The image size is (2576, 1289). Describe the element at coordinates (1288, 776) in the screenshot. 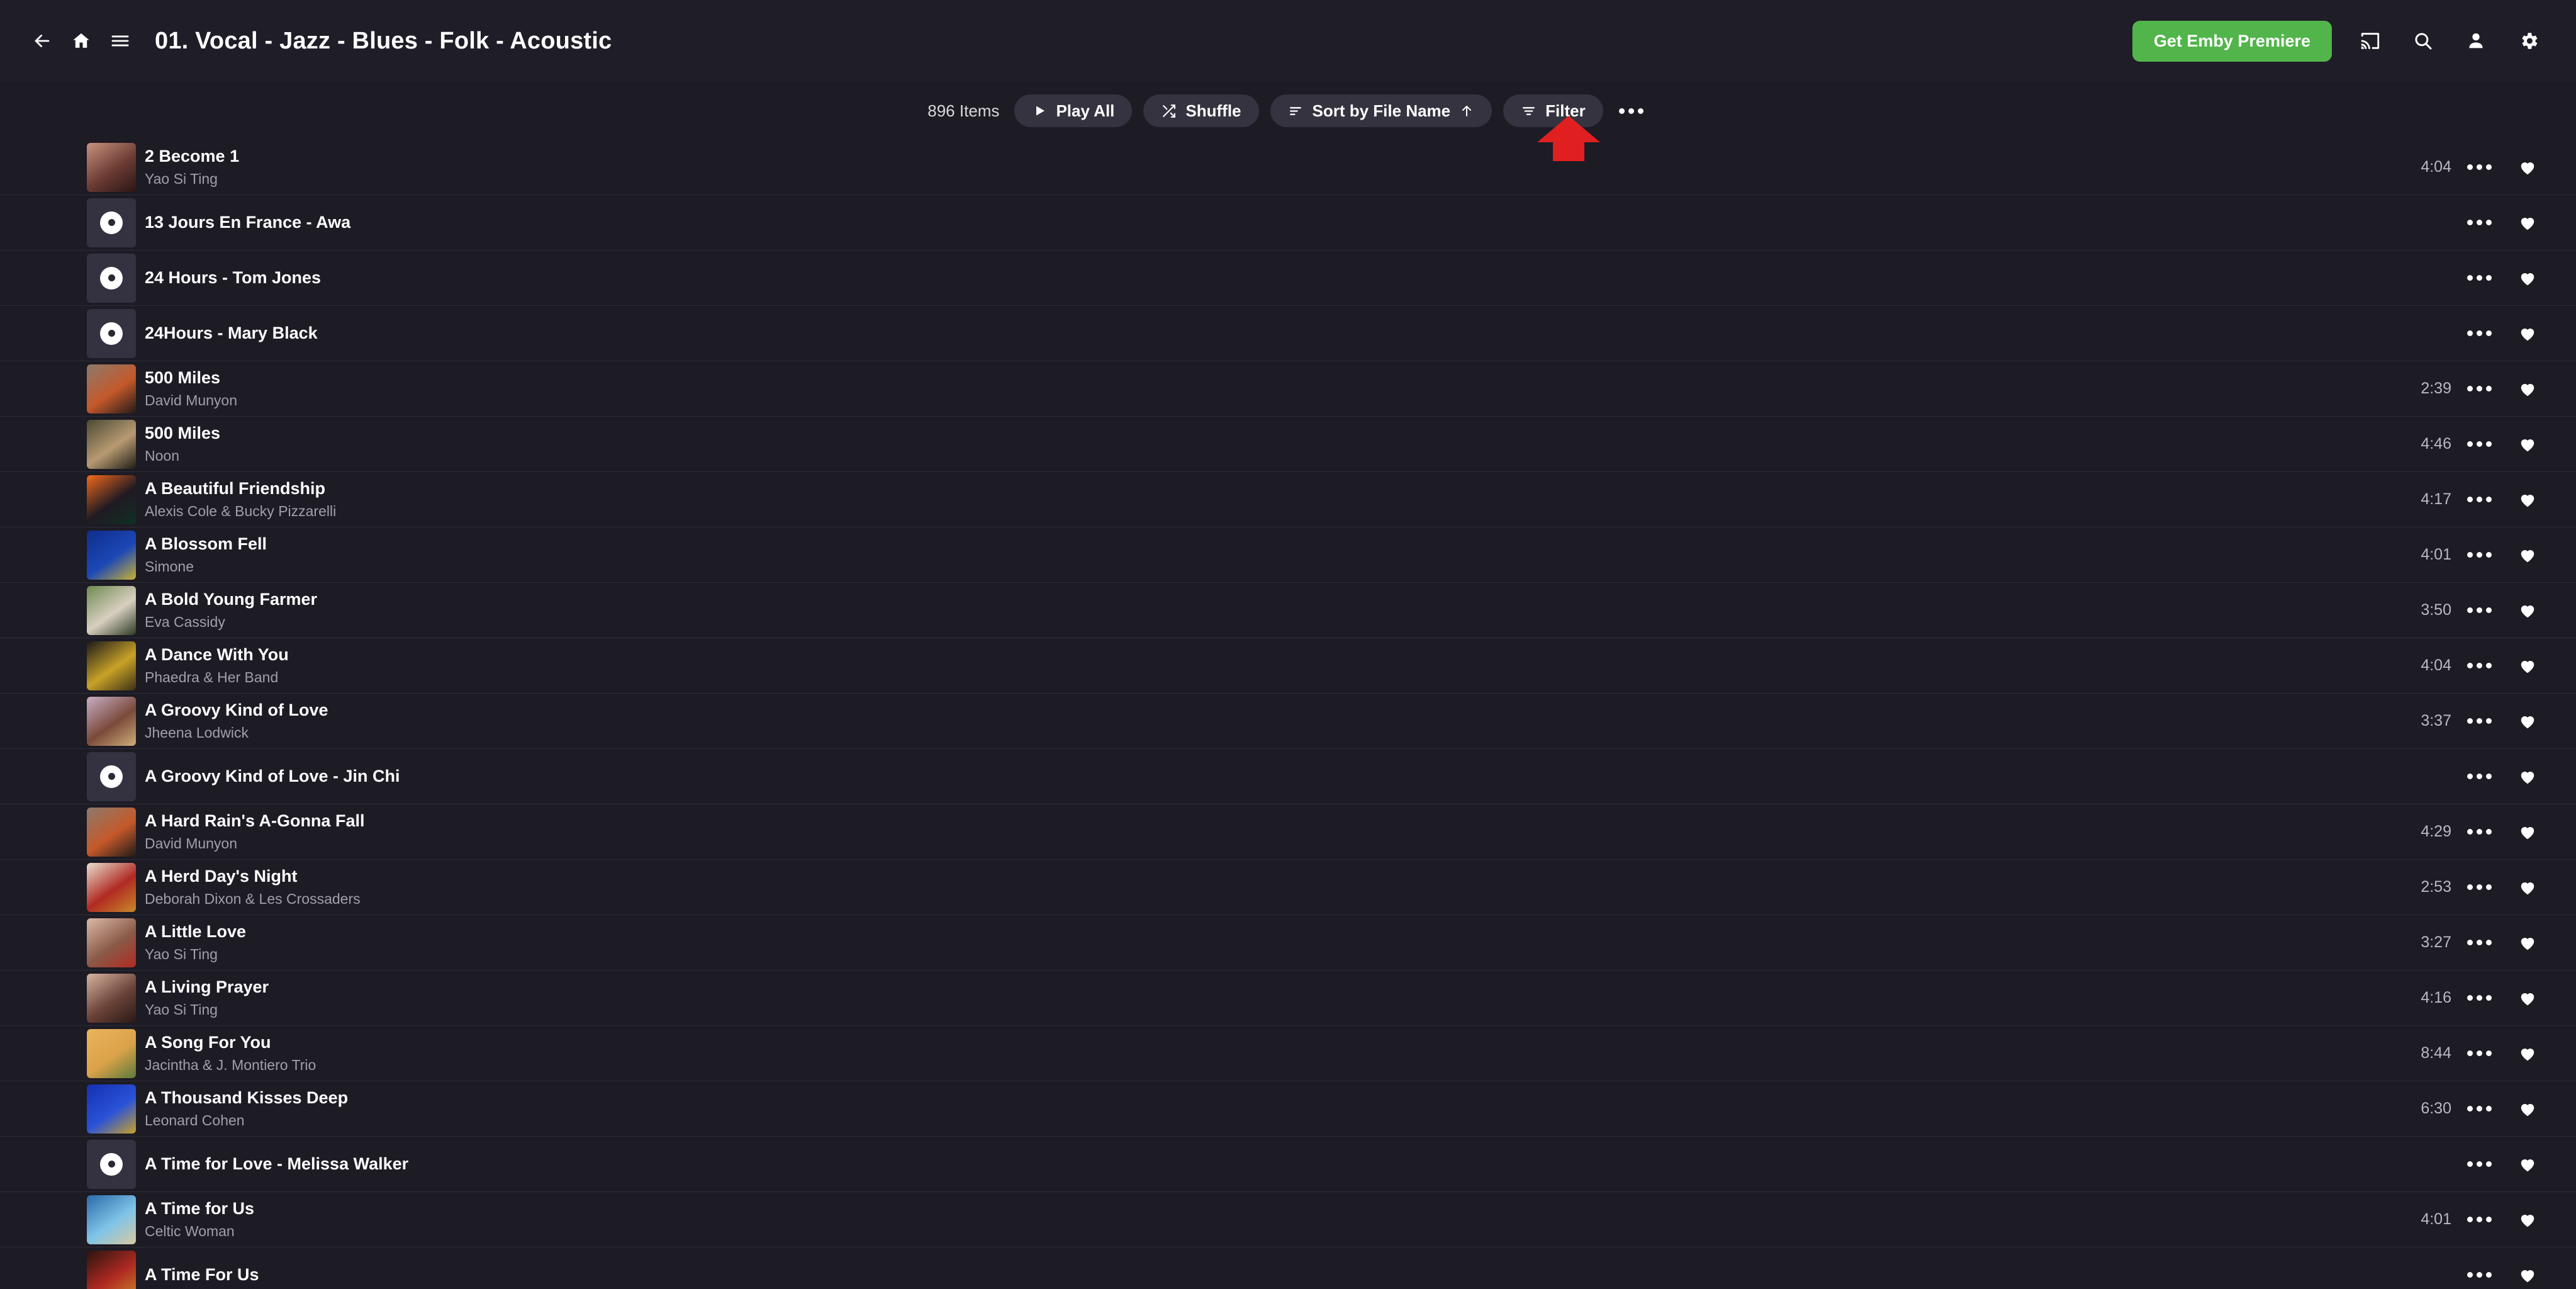

I see `track-row: A Groovy Kind of Love - Jin Chi` at that location.